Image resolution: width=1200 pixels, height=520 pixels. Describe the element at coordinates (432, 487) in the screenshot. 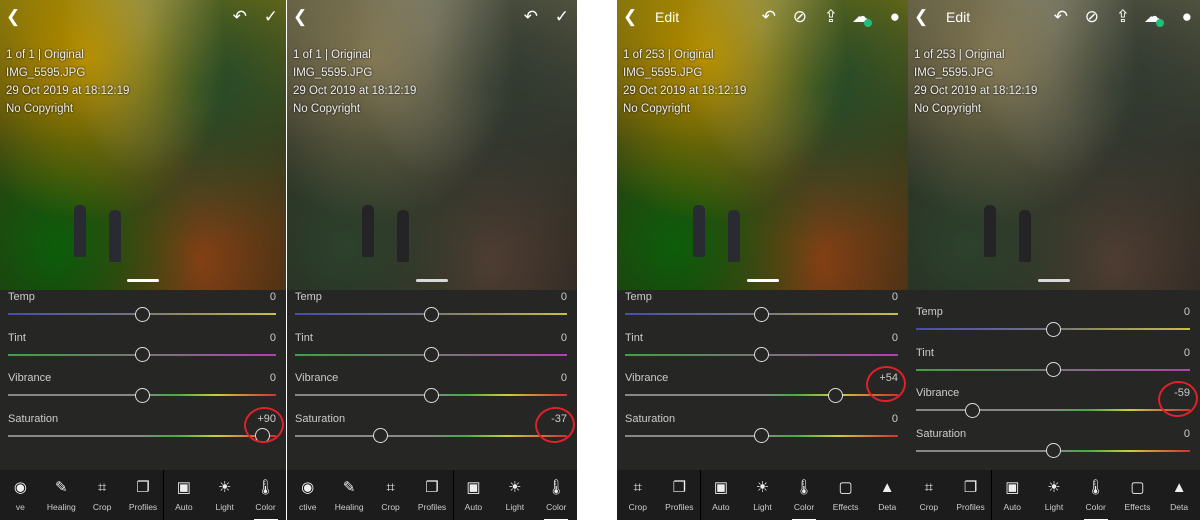

I see `profiles-icon: ❐` at that location.